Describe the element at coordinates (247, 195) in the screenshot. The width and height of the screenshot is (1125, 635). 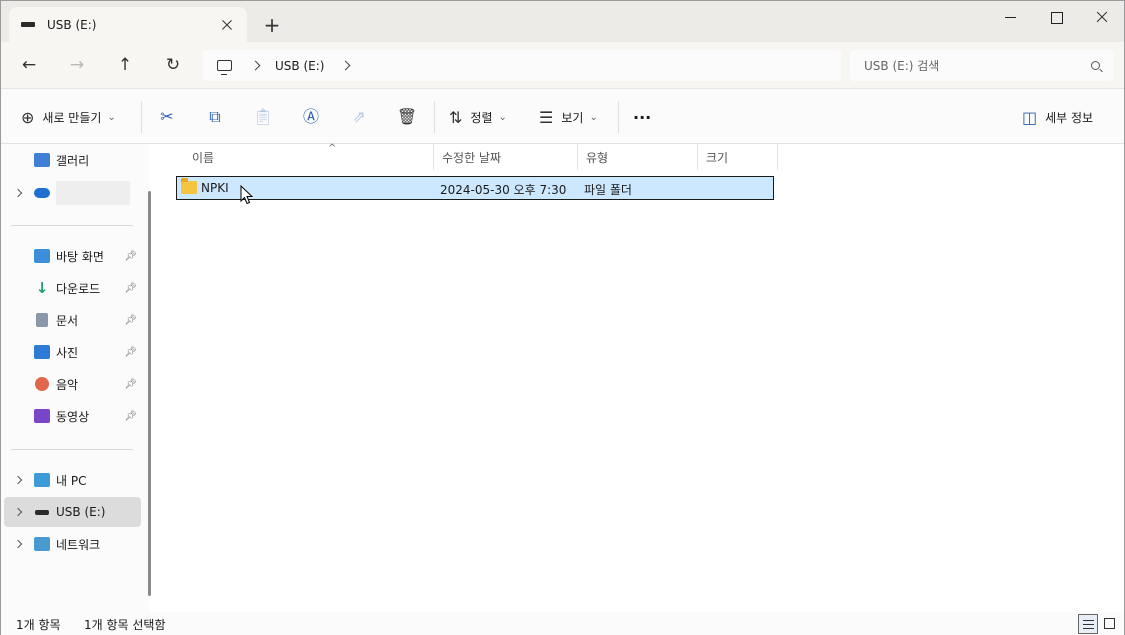
I see `mouse-cursor-icon` at that location.